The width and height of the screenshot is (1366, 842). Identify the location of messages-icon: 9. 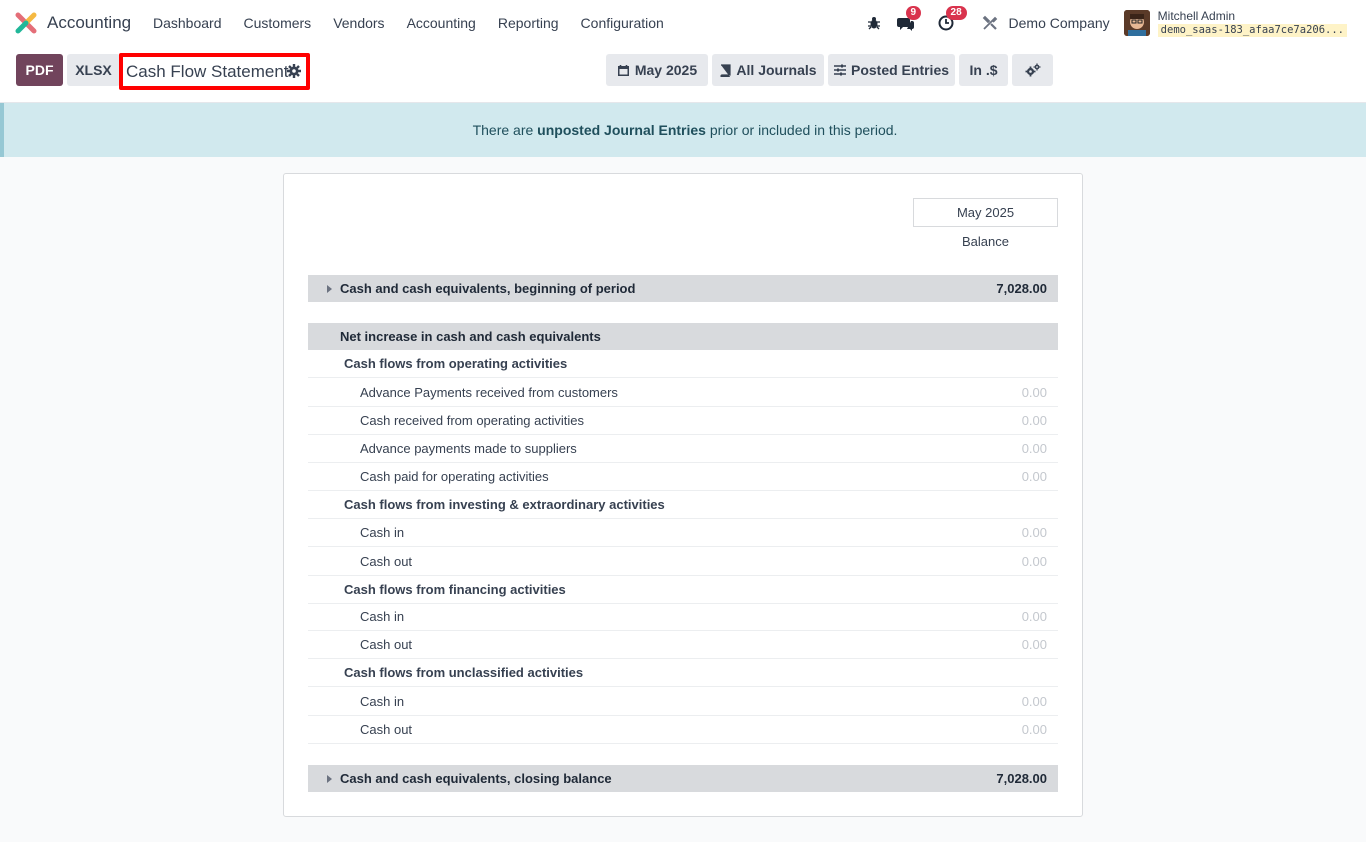
(908, 20).